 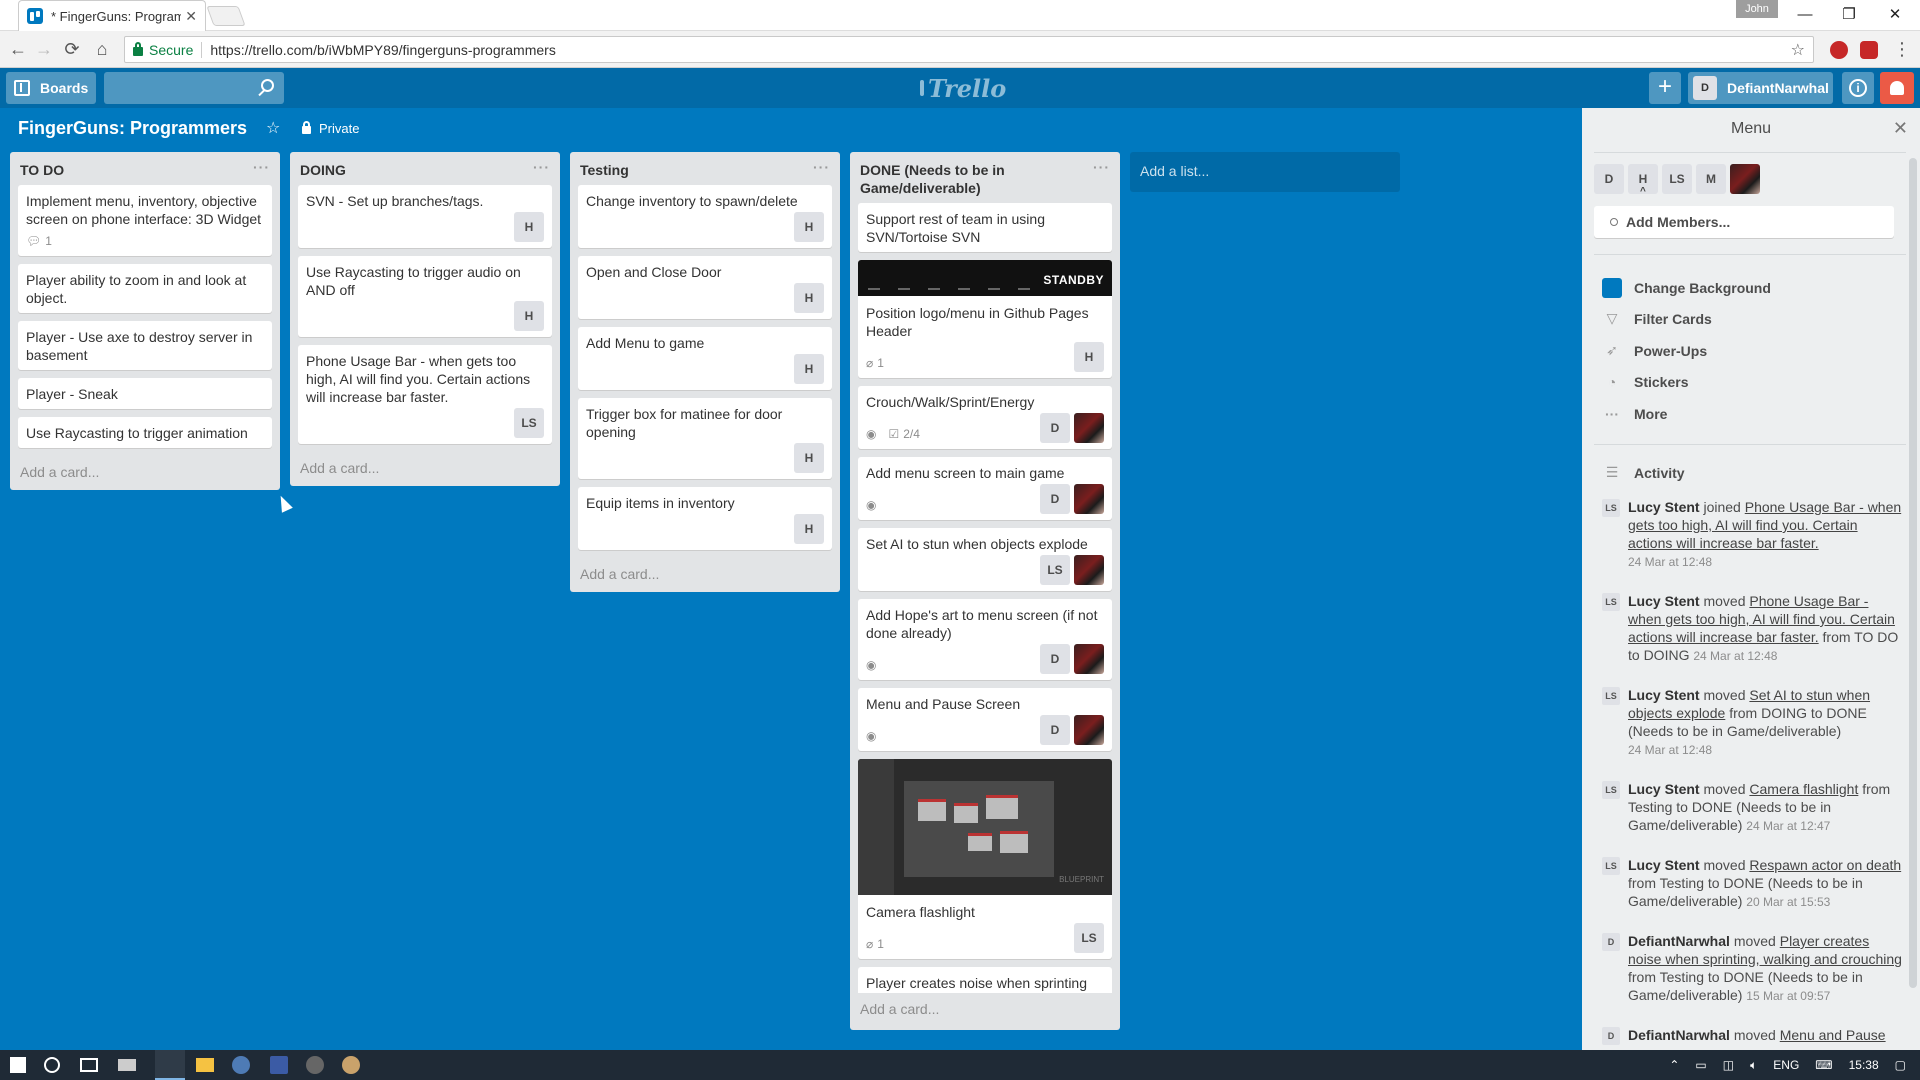 I want to click on steam-icon, so click(x=241, y=1065).